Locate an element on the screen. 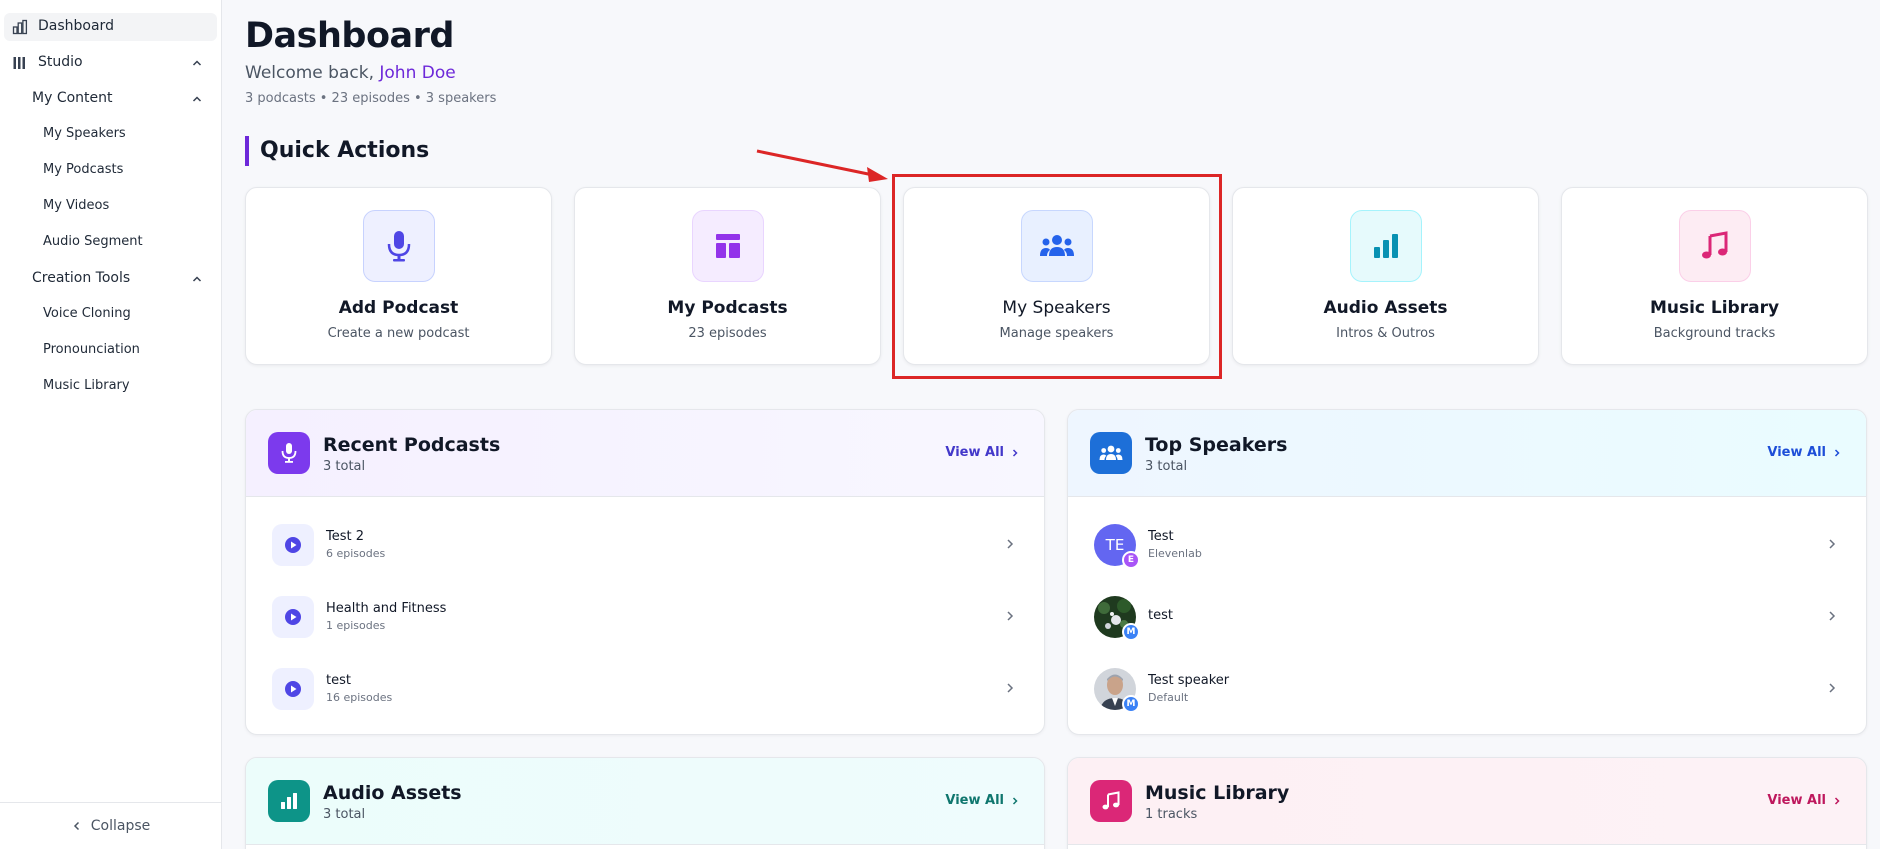 The width and height of the screenshot is (1880, 849). quick-action-add-podcast: Add Podcast Create a new podcast is located at coordinates (398, 276).